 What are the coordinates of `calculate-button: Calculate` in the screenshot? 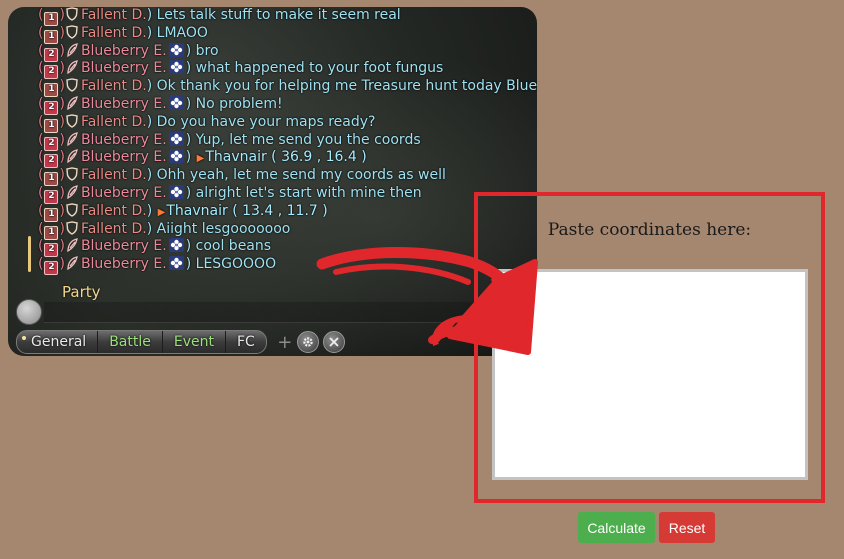 It's located at (616, 527).